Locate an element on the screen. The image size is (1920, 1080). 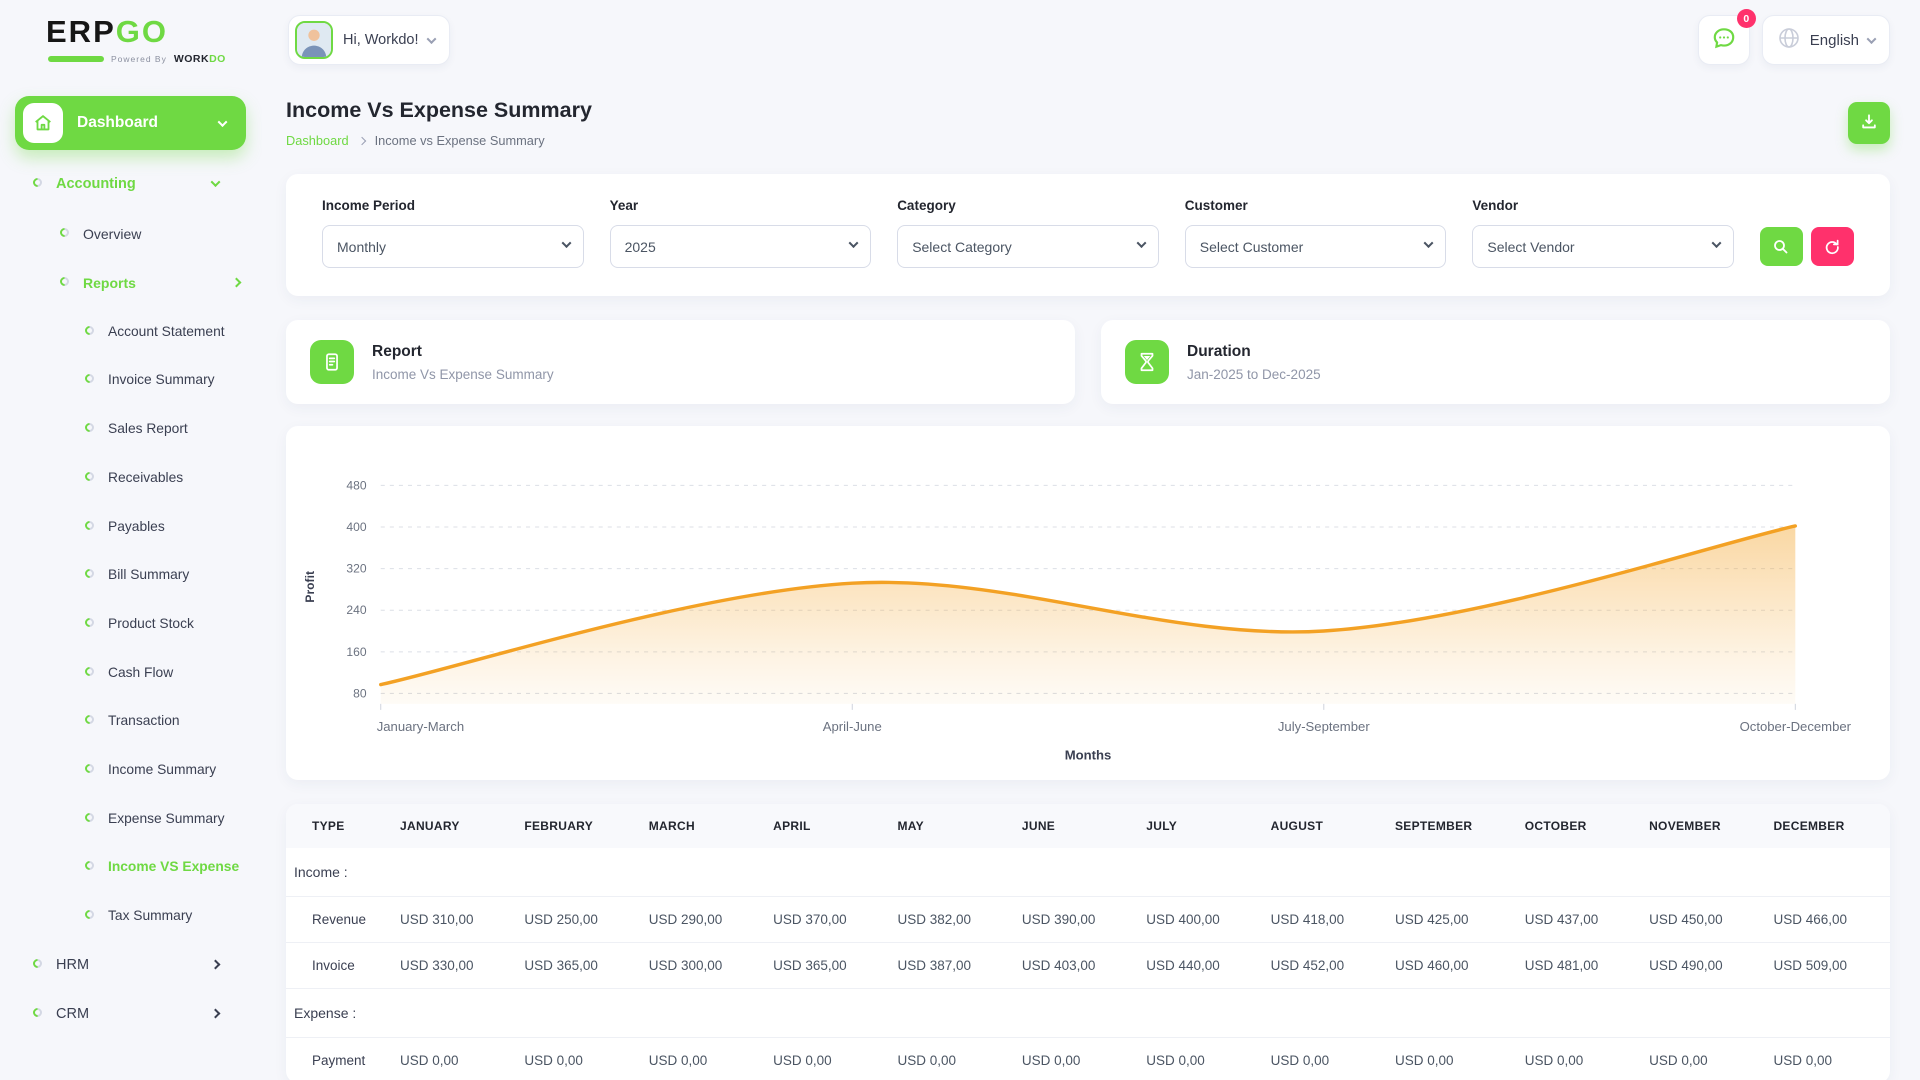
sidebar-item-income-vs-expense: Income VS Expense is located at coordinates (131, 867).